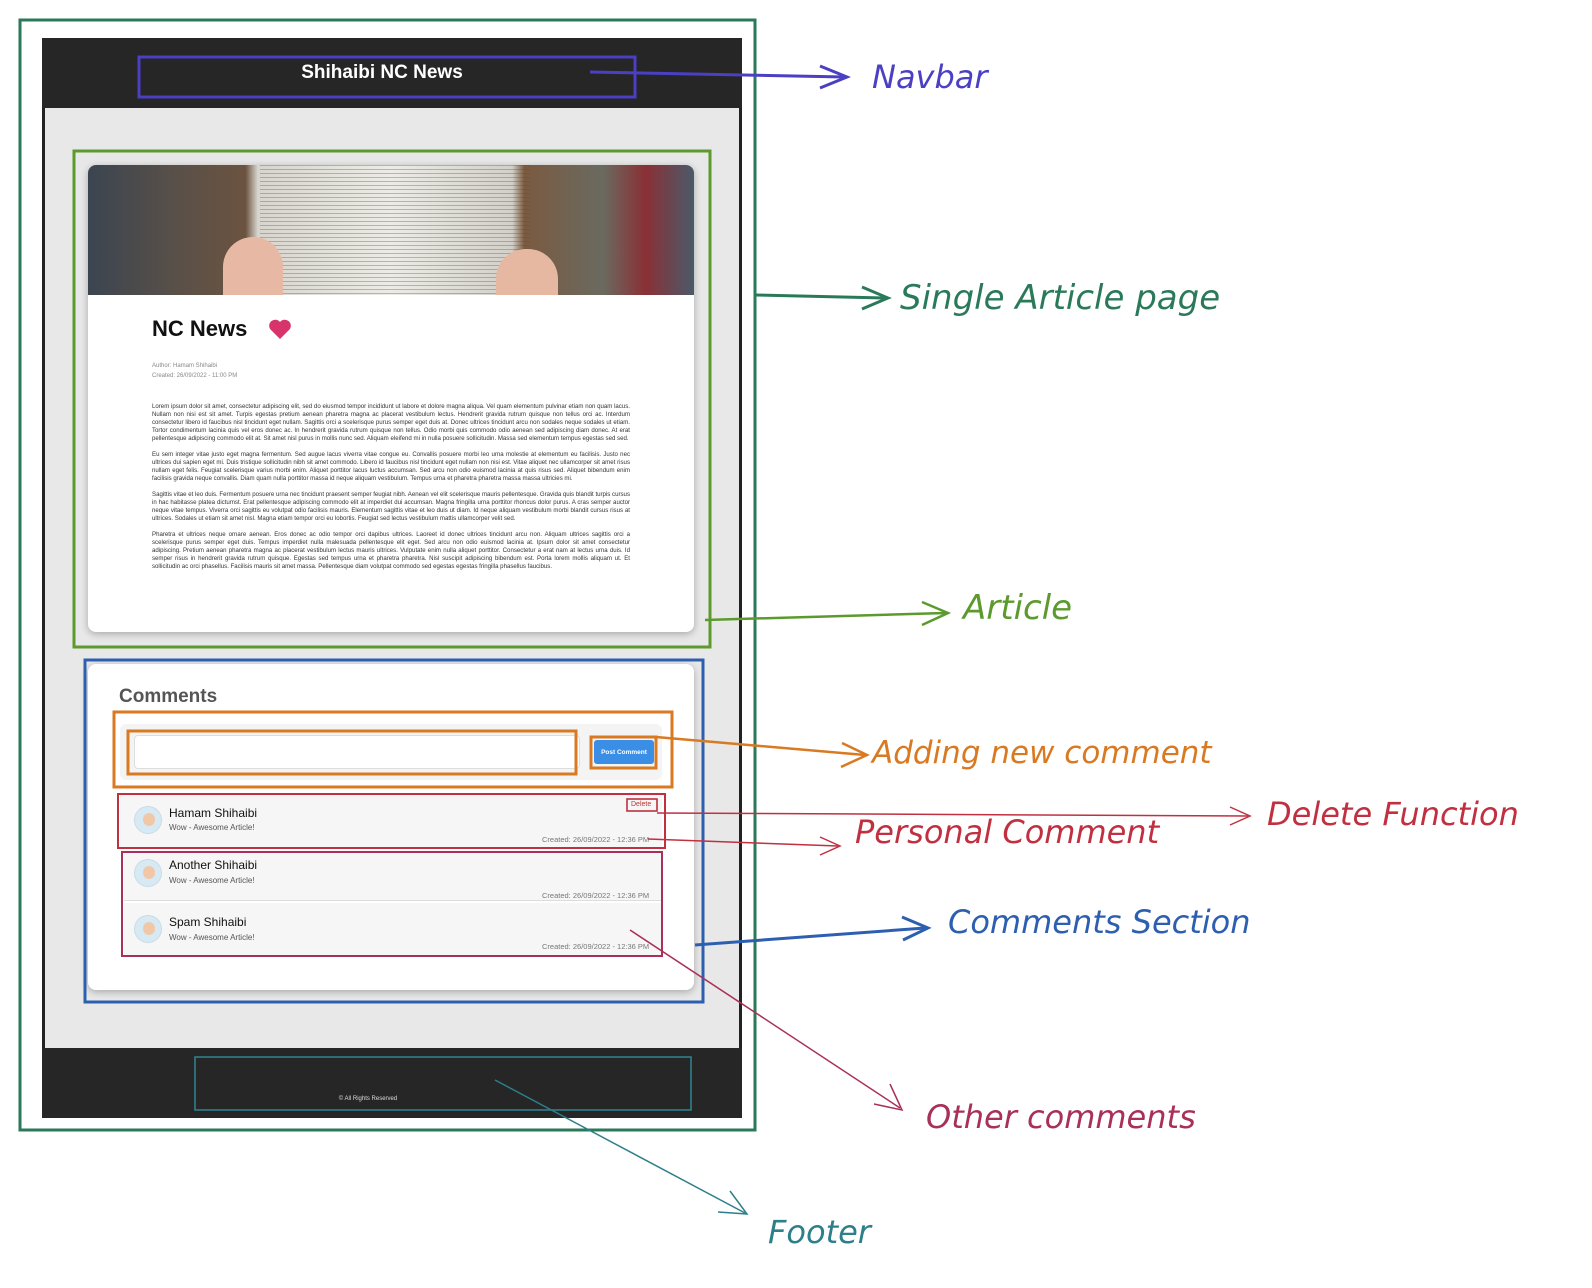 Image resolution: width=1592 pixels, height=1288 pixels. What do you see at coordinates (185, 366) in the screenshot?
I see `article-author: Author: Hamam Shihaibi` at bounding box center [185, 366].